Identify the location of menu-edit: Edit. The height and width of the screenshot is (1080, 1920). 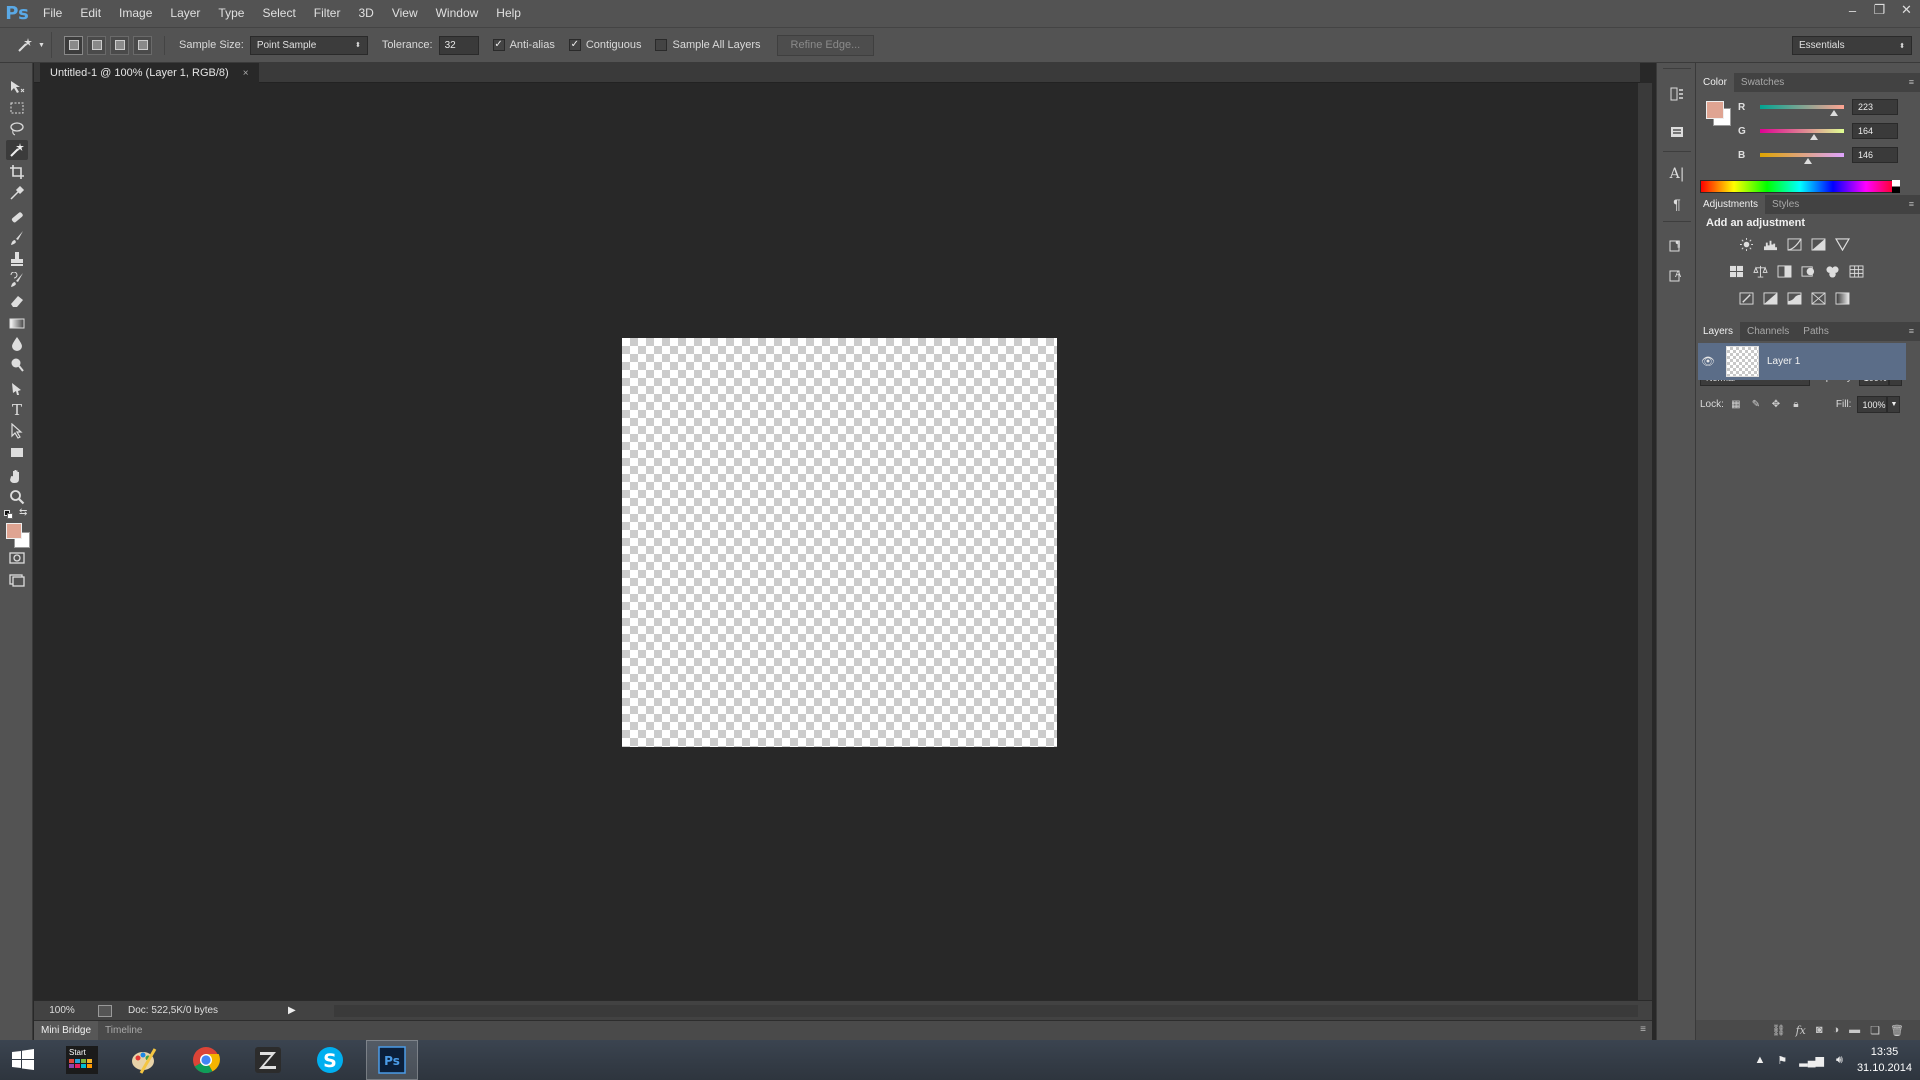
(90, 13).